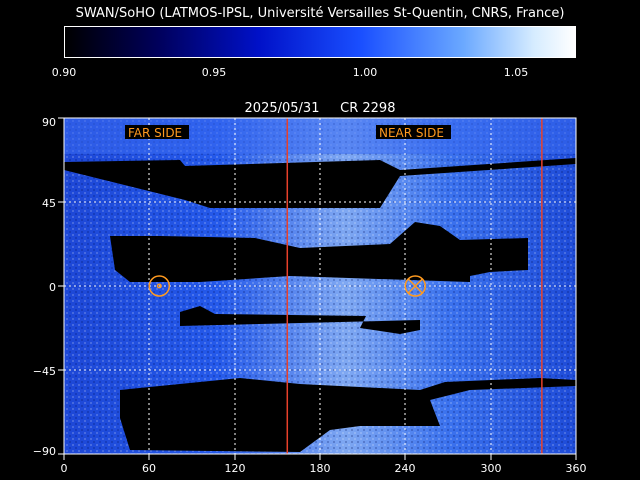  I want to click on near-side-label: NEAR SIDE, so click(411, 133).